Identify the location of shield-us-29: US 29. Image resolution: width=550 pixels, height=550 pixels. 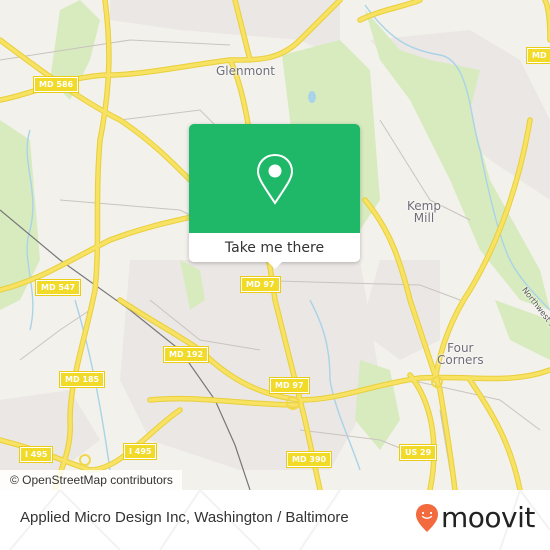
(418, 452).